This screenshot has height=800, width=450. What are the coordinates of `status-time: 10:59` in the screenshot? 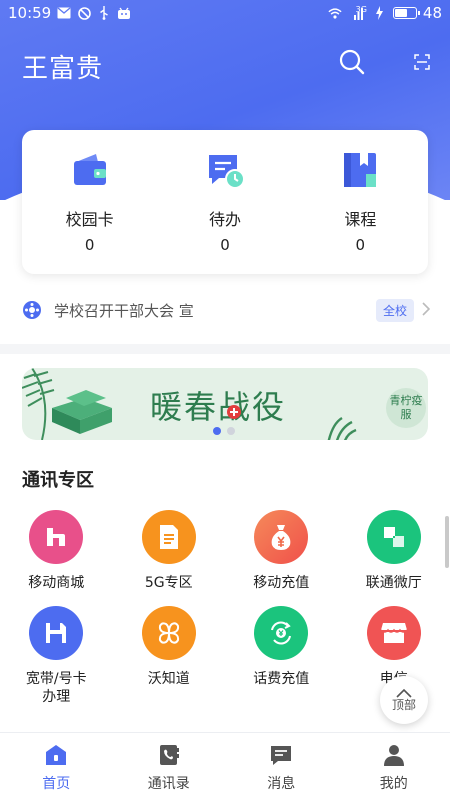 It's located at (30, 13).